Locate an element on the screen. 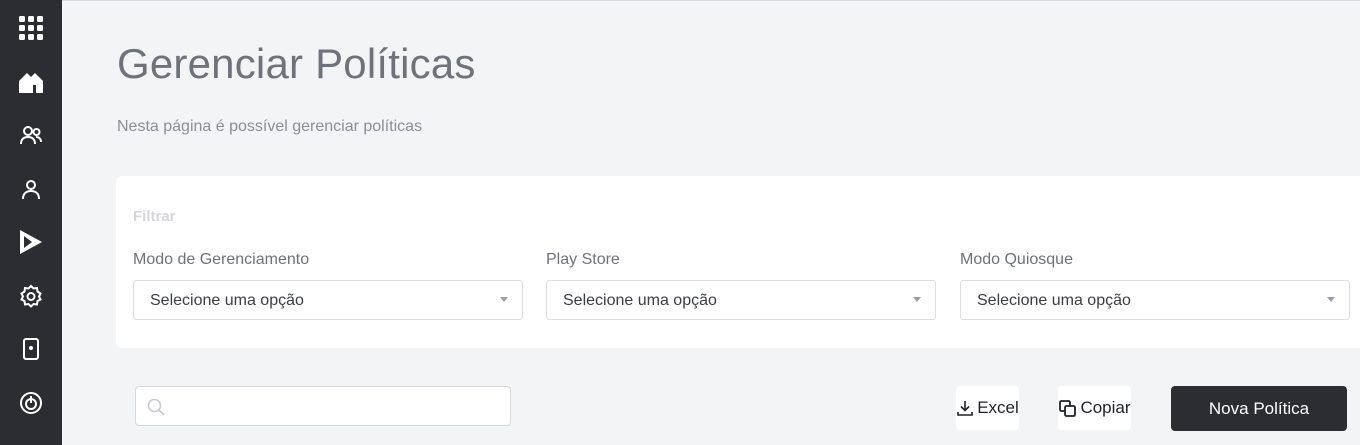 The image size is (1360, 445). top-divider is located at coordinates (711, 0).